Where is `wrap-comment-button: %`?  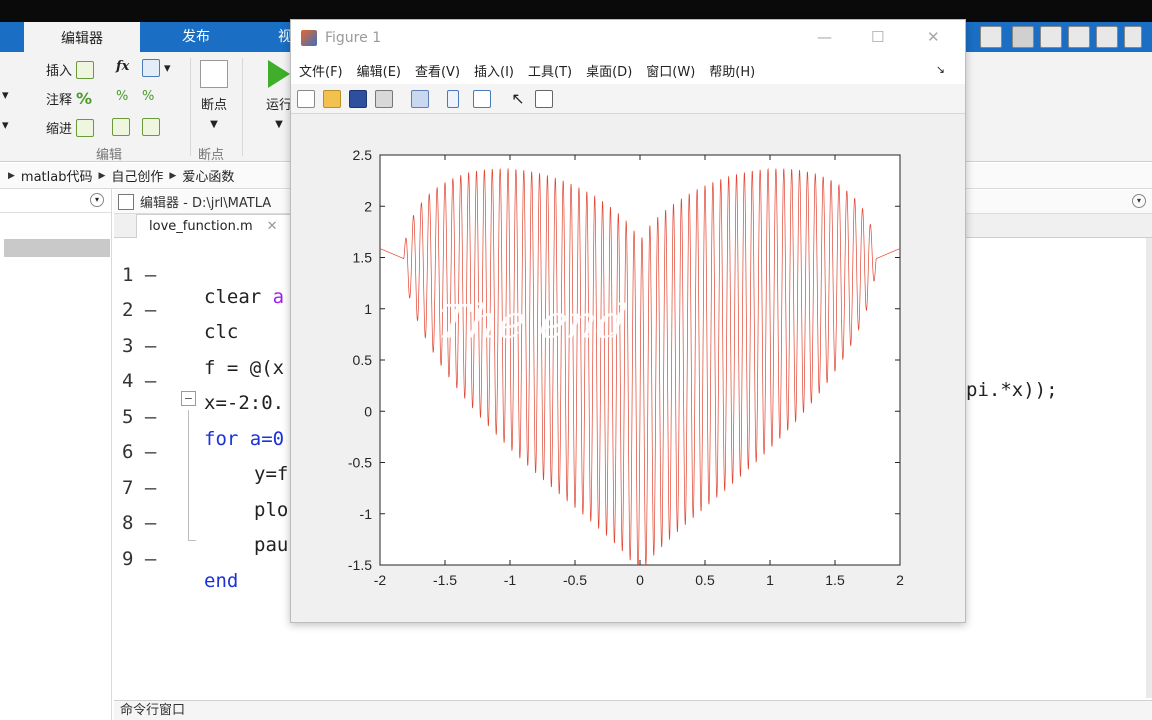
wrap-comment-button: % is located at coordinates (148, 96).